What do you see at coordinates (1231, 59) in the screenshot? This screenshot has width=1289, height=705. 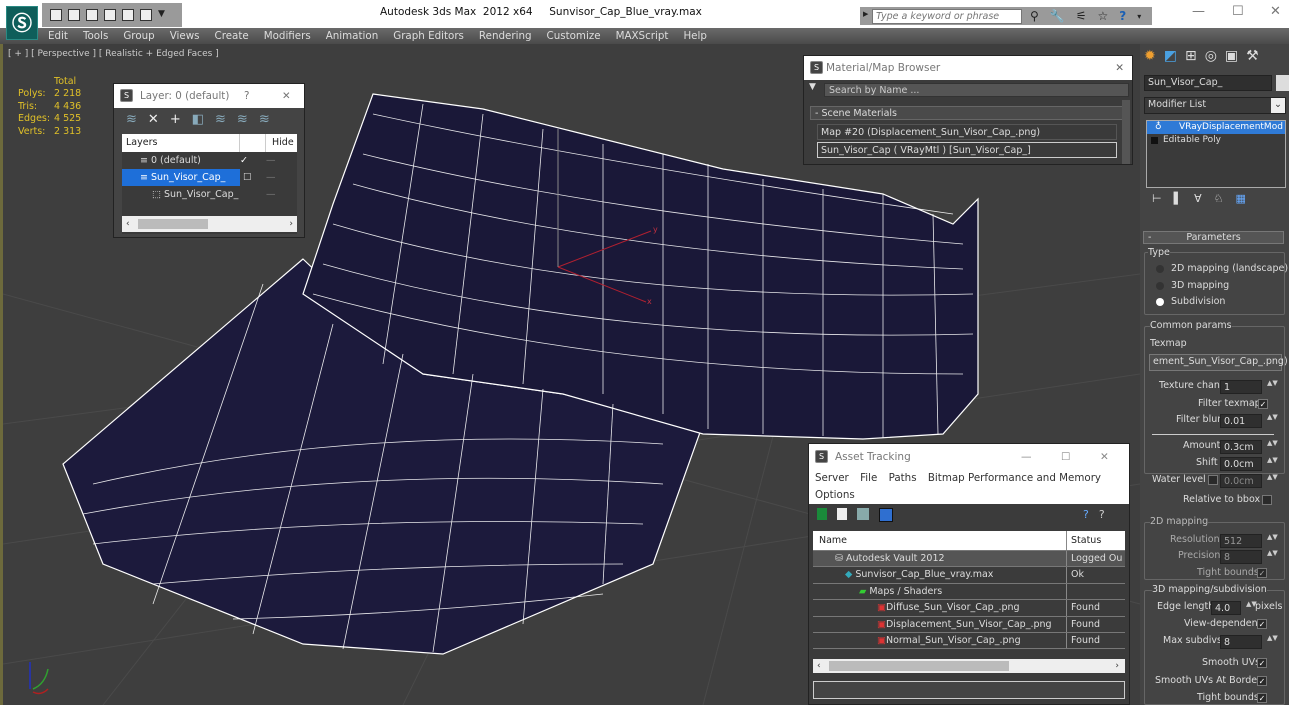 I see `display-tab-icon: ▣` at bounding box center [1231, 59].